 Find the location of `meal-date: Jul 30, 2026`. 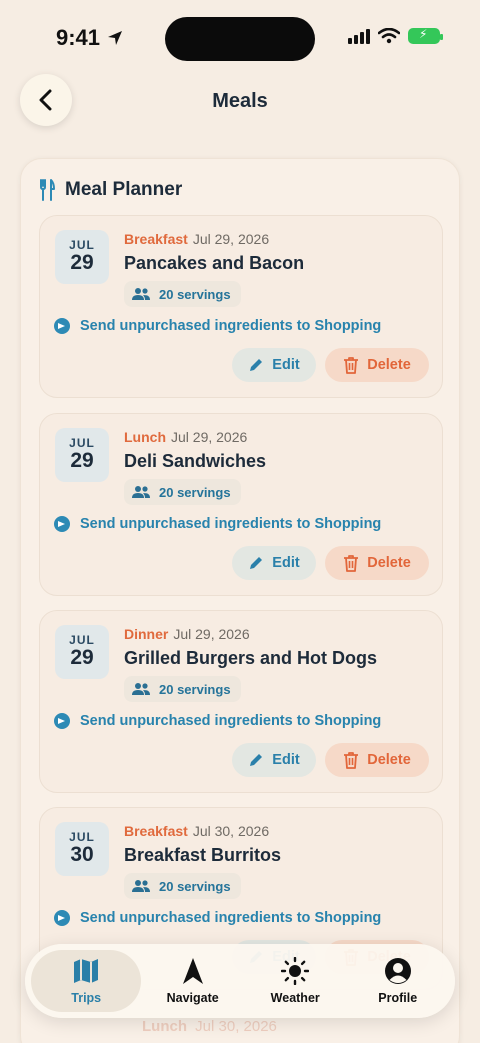

meal-date: Jul 30, 2026 is located at coordinates (231, 831).